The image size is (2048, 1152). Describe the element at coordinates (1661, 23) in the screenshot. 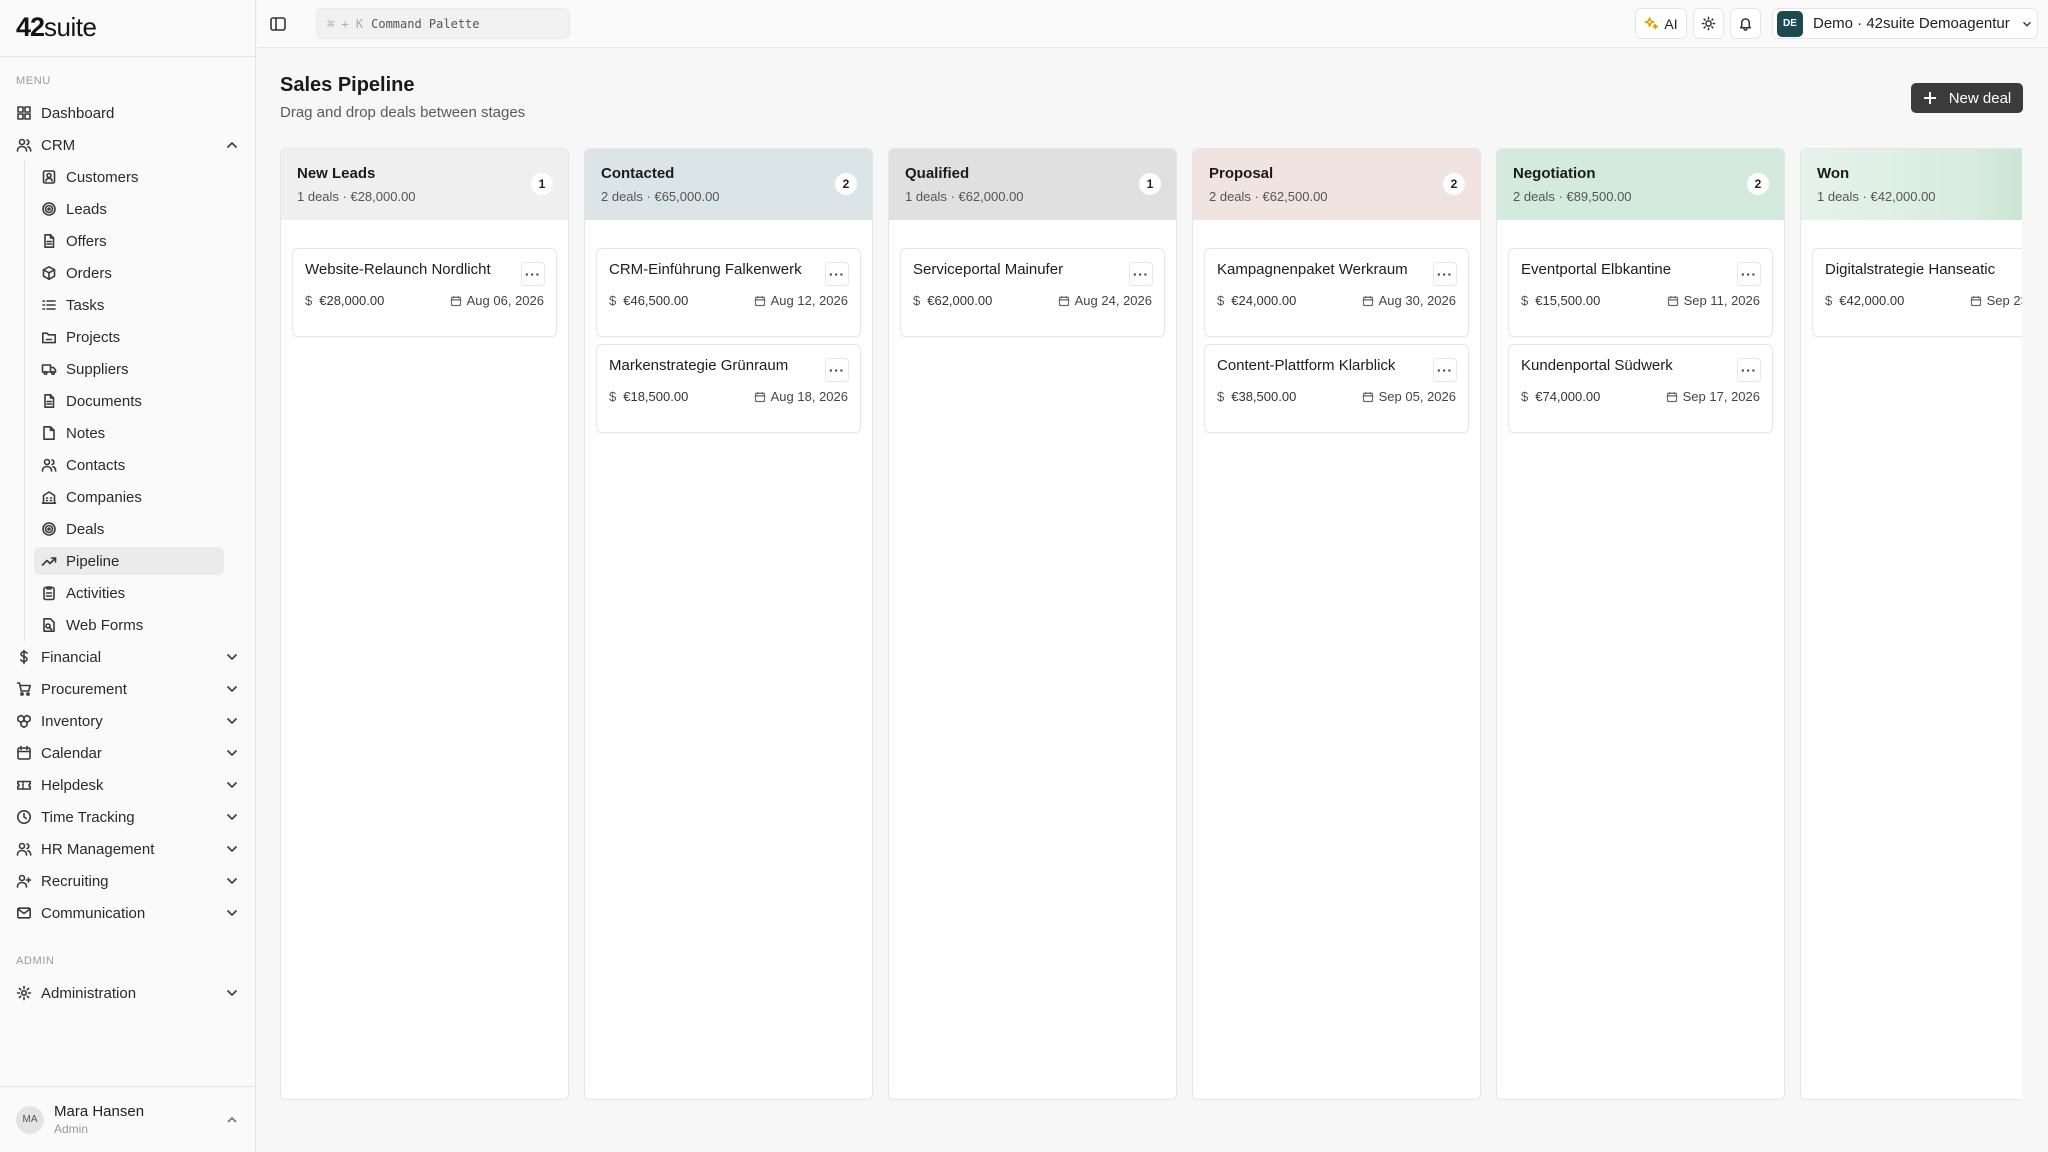

I see `ai-button: AI` at that location.